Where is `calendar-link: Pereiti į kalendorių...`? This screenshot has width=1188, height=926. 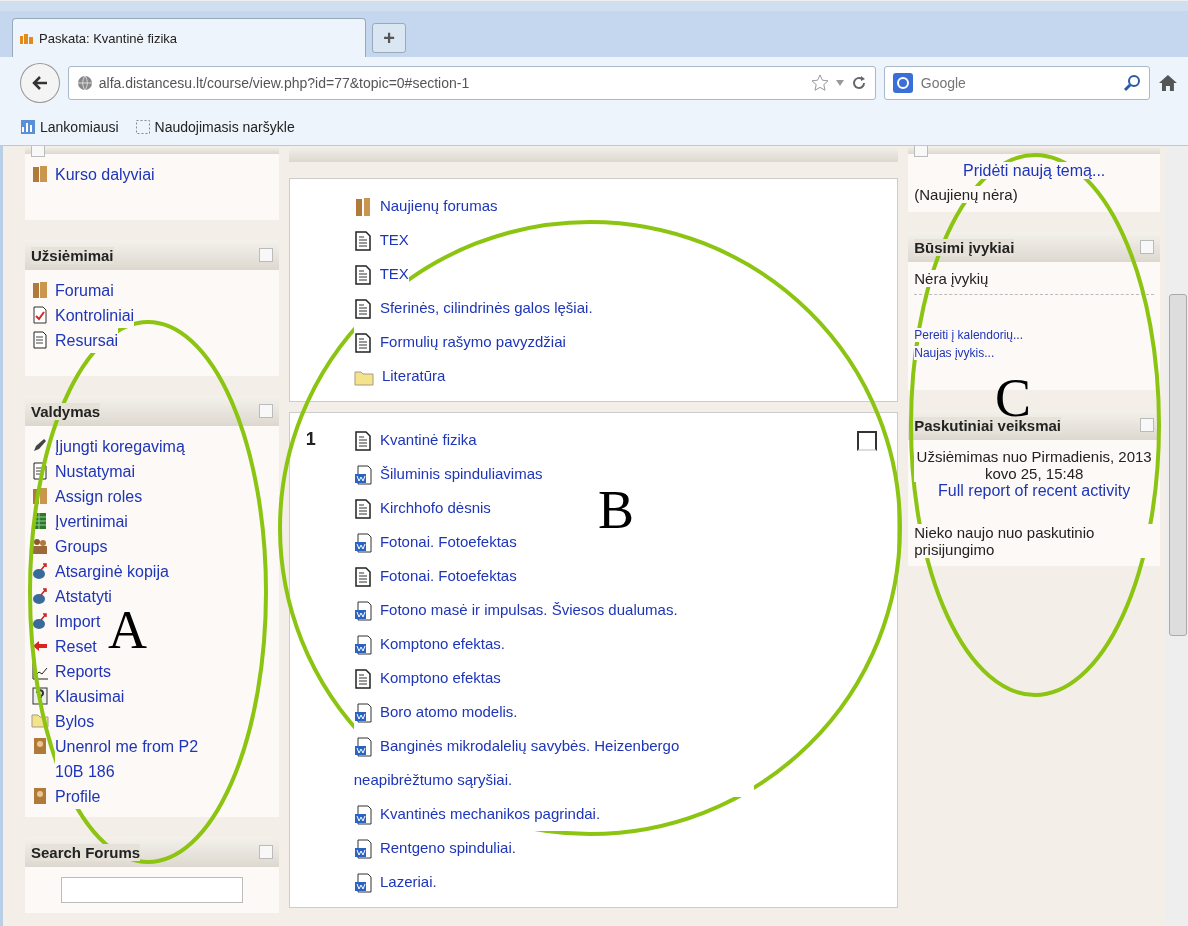
calendar-link: Pereiti į kalendorių... is located at coordinates (968, 335).